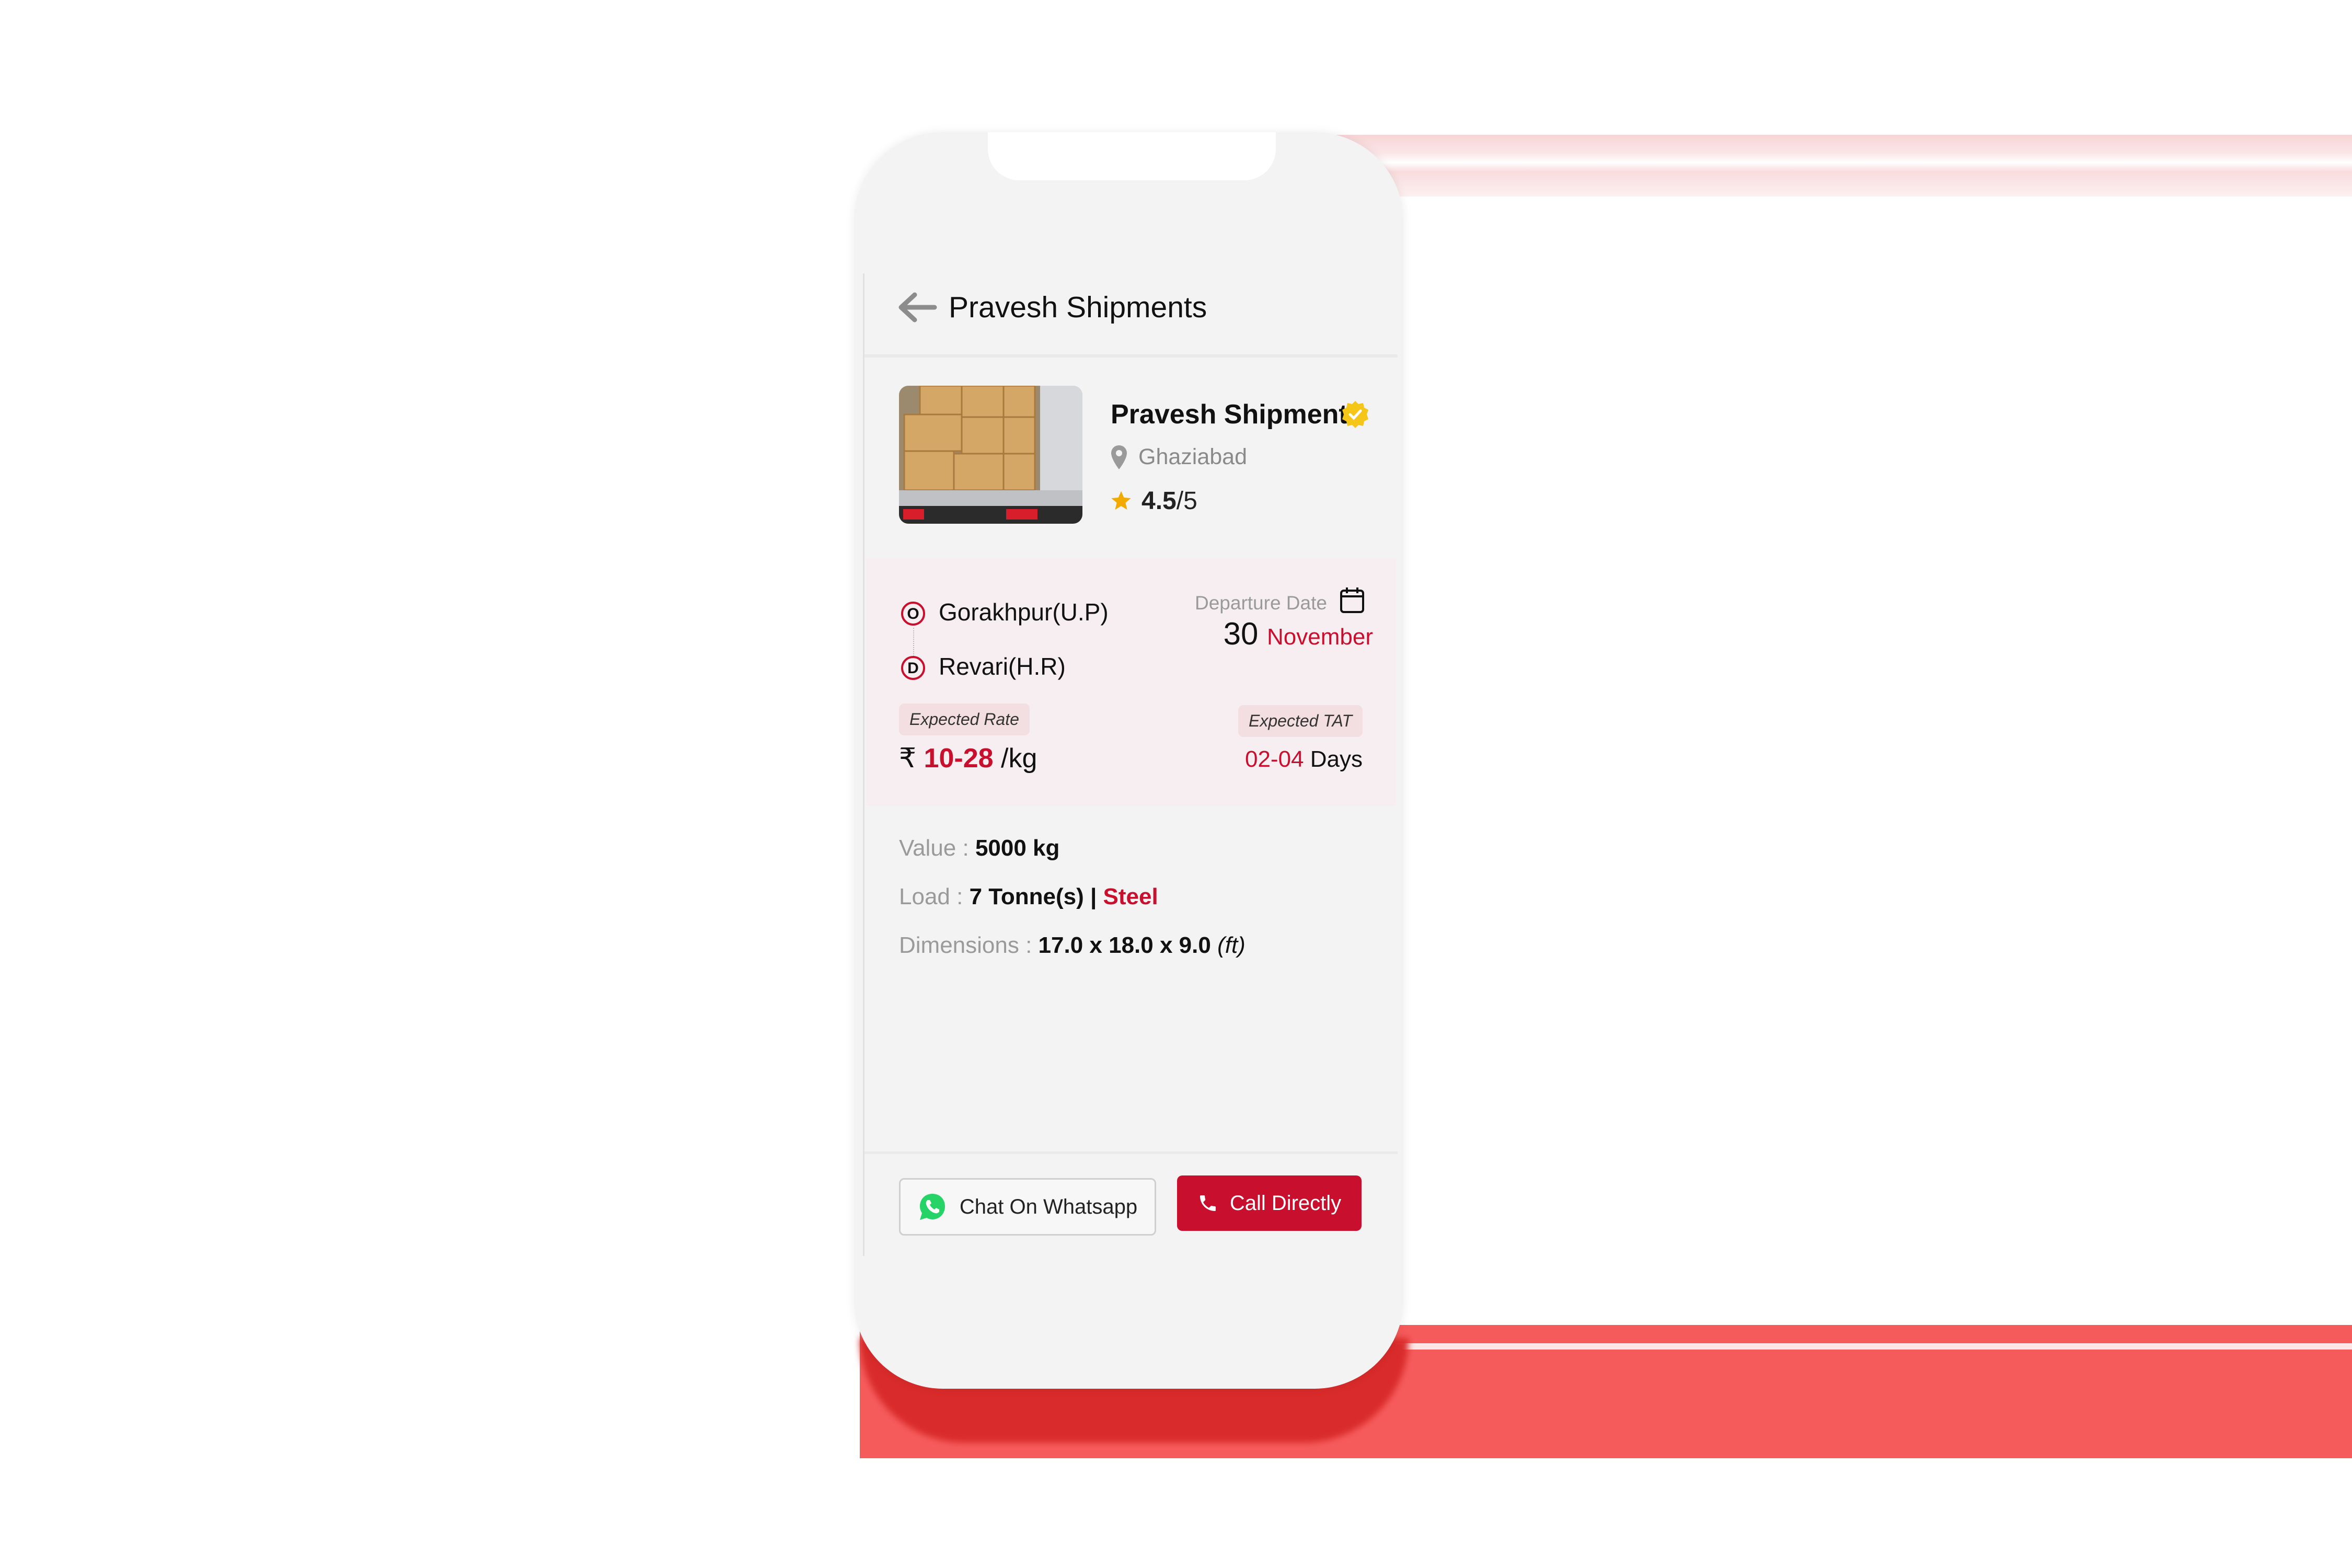 The height and width of the screenshot is (1568, 2352). What do you see at coordinates (1336, 759) in the screenshot?
I see `tat-unit: Days` at bounding box center [1336, 759].